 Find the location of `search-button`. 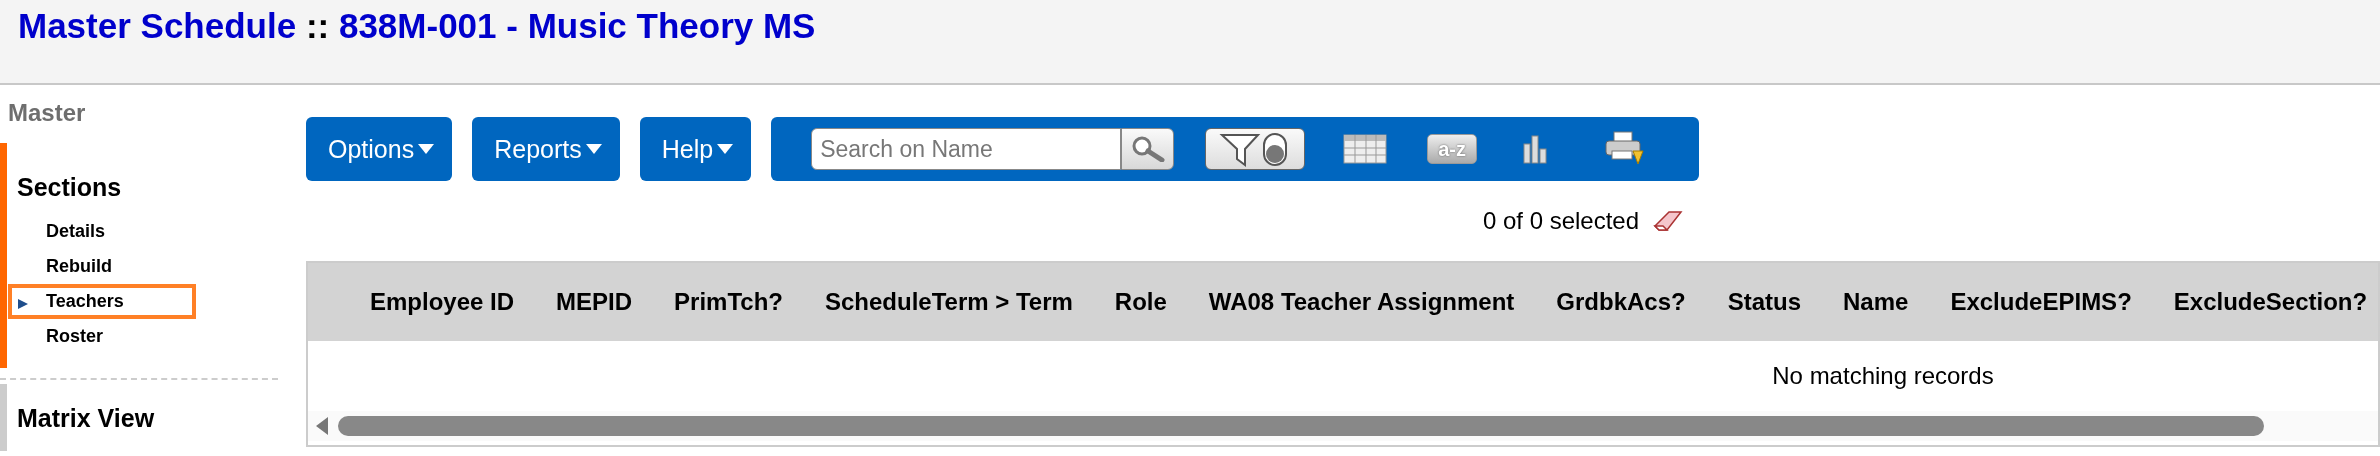

search-button is located at coordinates (1148, 149).